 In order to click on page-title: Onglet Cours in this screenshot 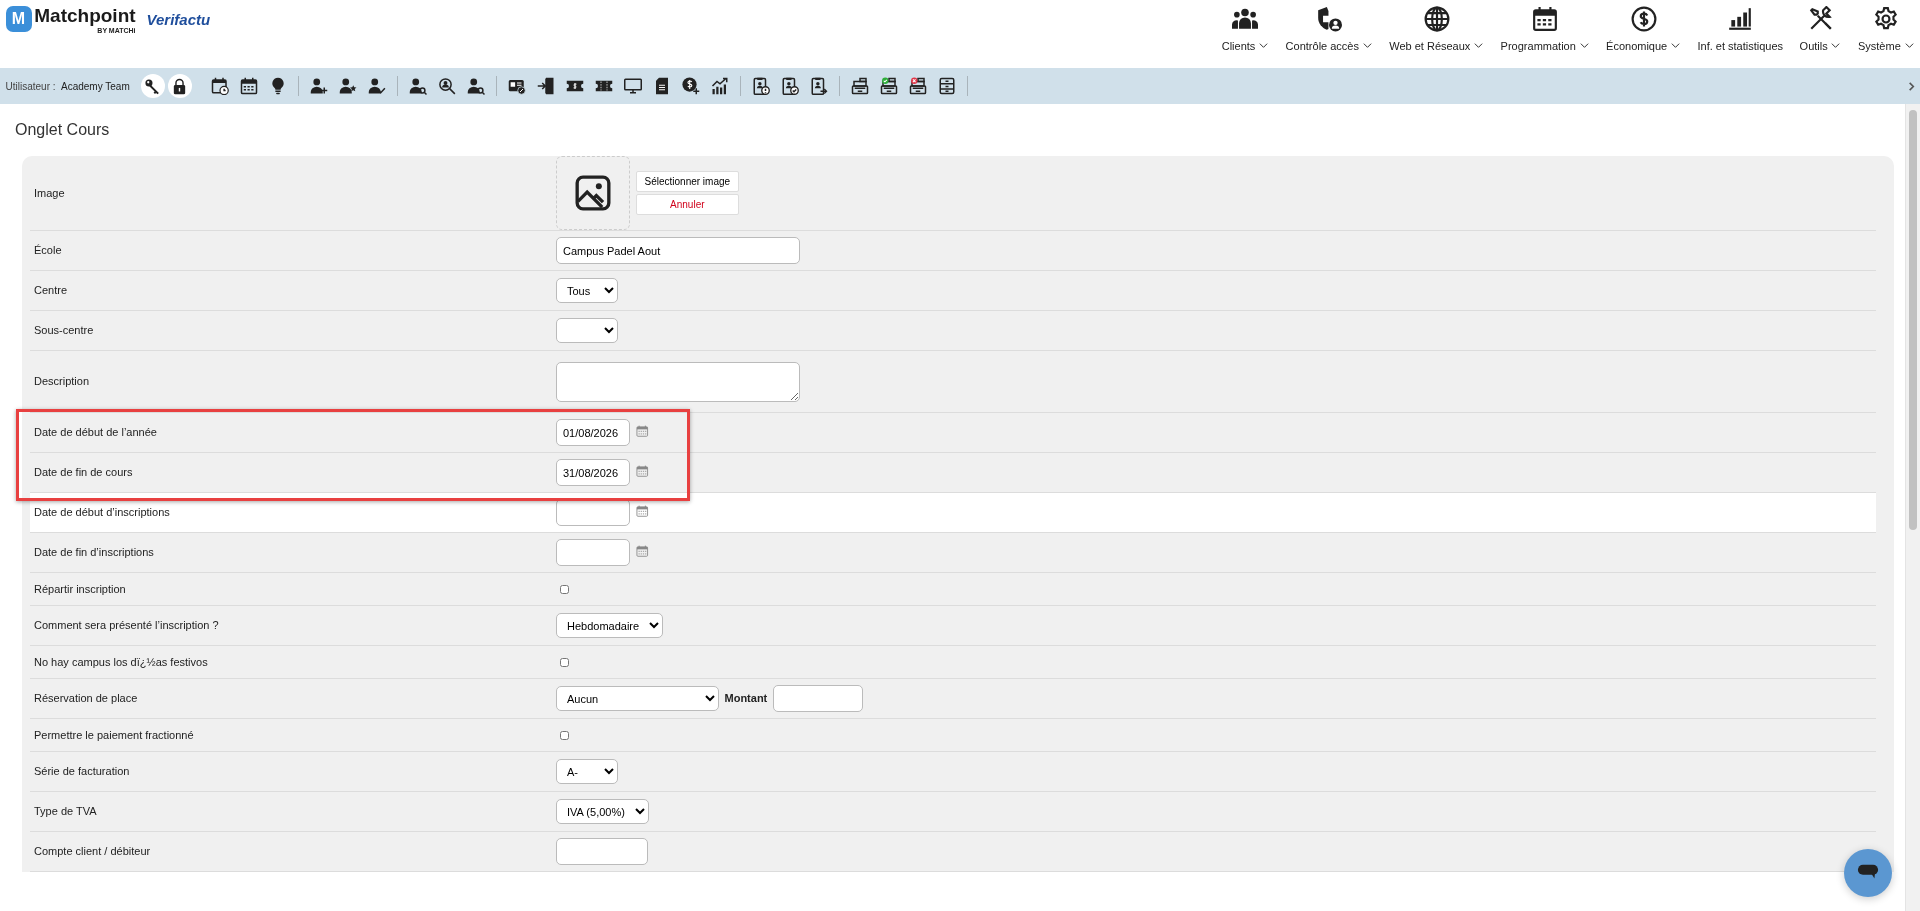, I will do `click(62, 130)`.